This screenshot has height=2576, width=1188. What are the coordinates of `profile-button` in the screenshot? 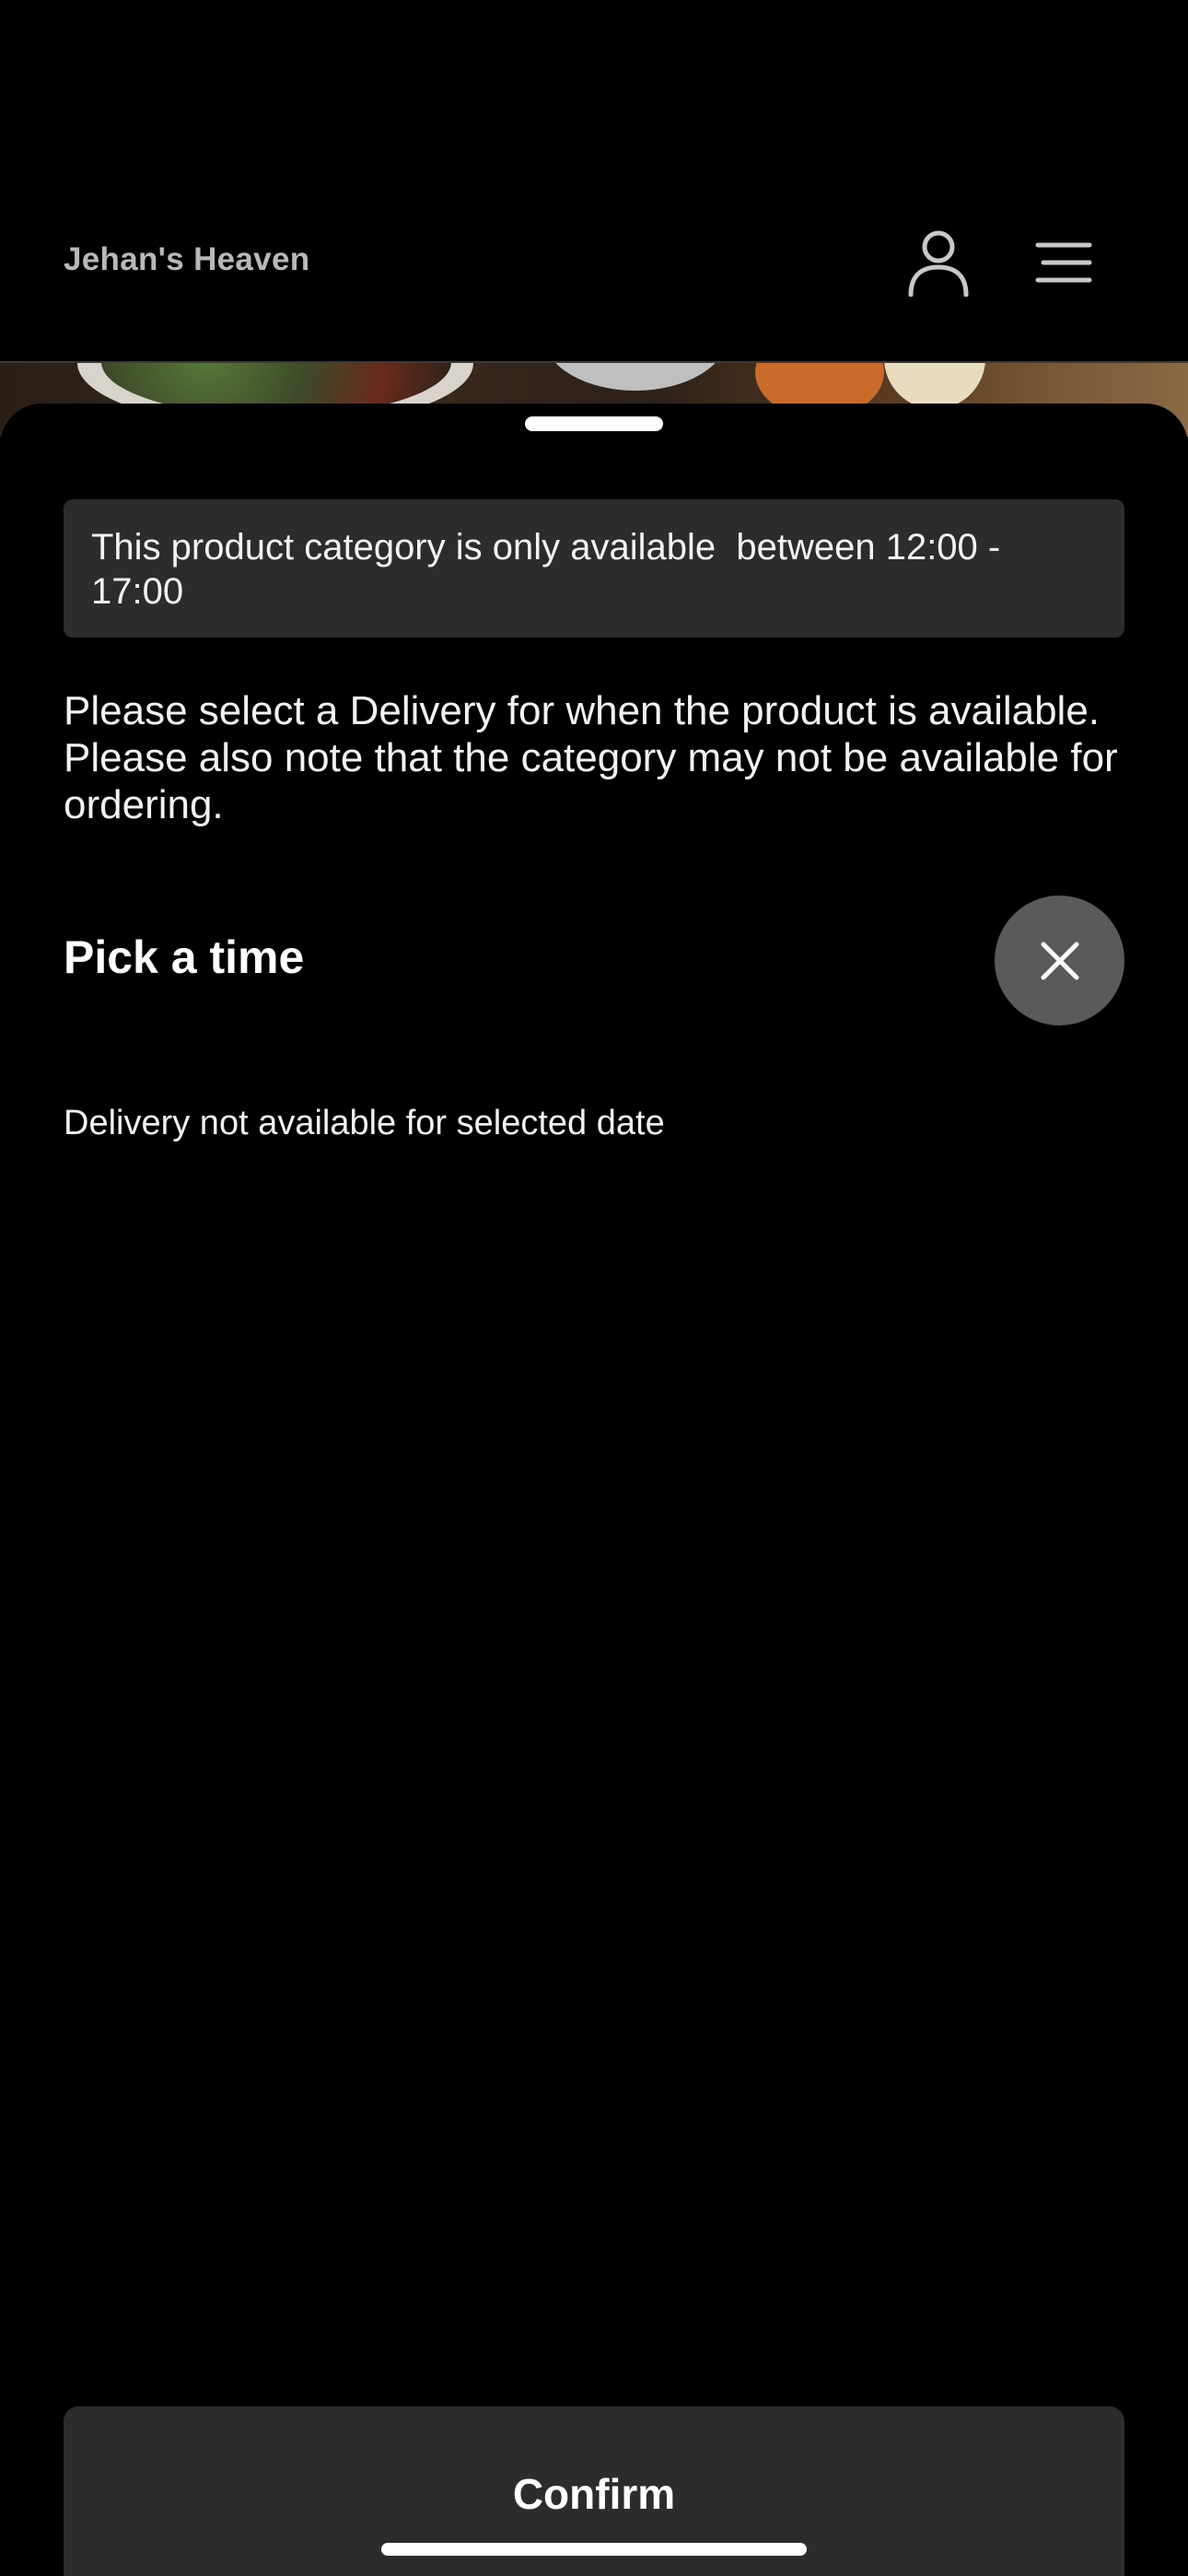 It's located at (938, 262).